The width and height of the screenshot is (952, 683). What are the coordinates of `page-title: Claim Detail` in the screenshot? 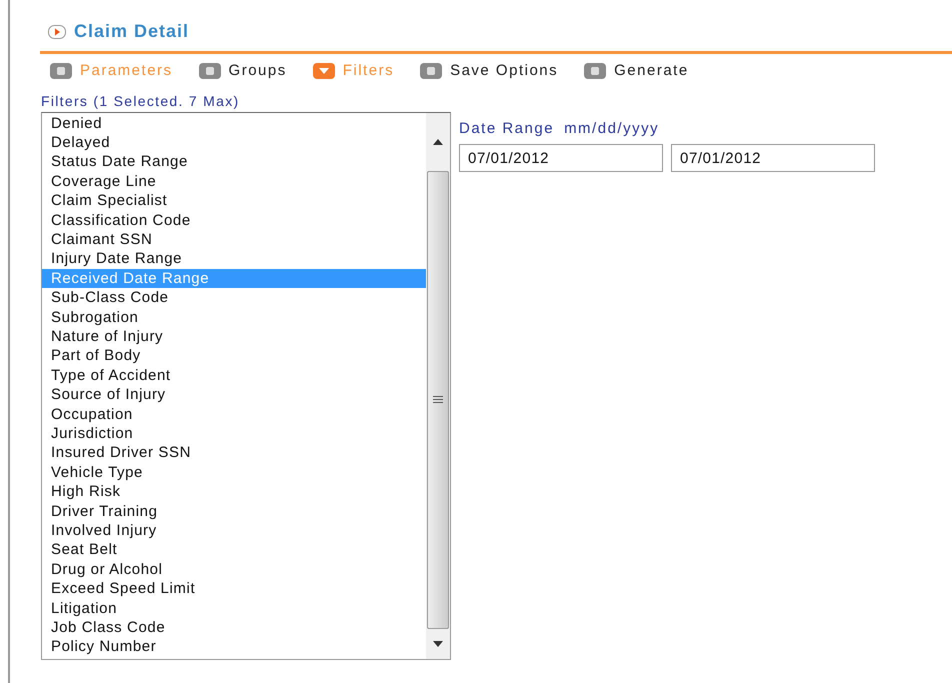 It's located at (132, 31).